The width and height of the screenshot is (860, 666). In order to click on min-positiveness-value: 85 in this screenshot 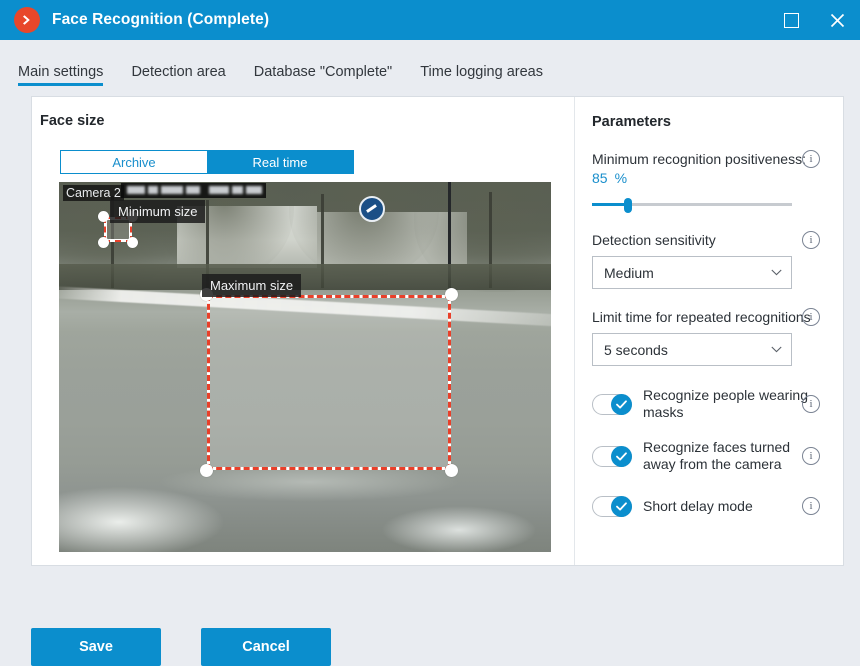, I will do `click(600, 178)`.